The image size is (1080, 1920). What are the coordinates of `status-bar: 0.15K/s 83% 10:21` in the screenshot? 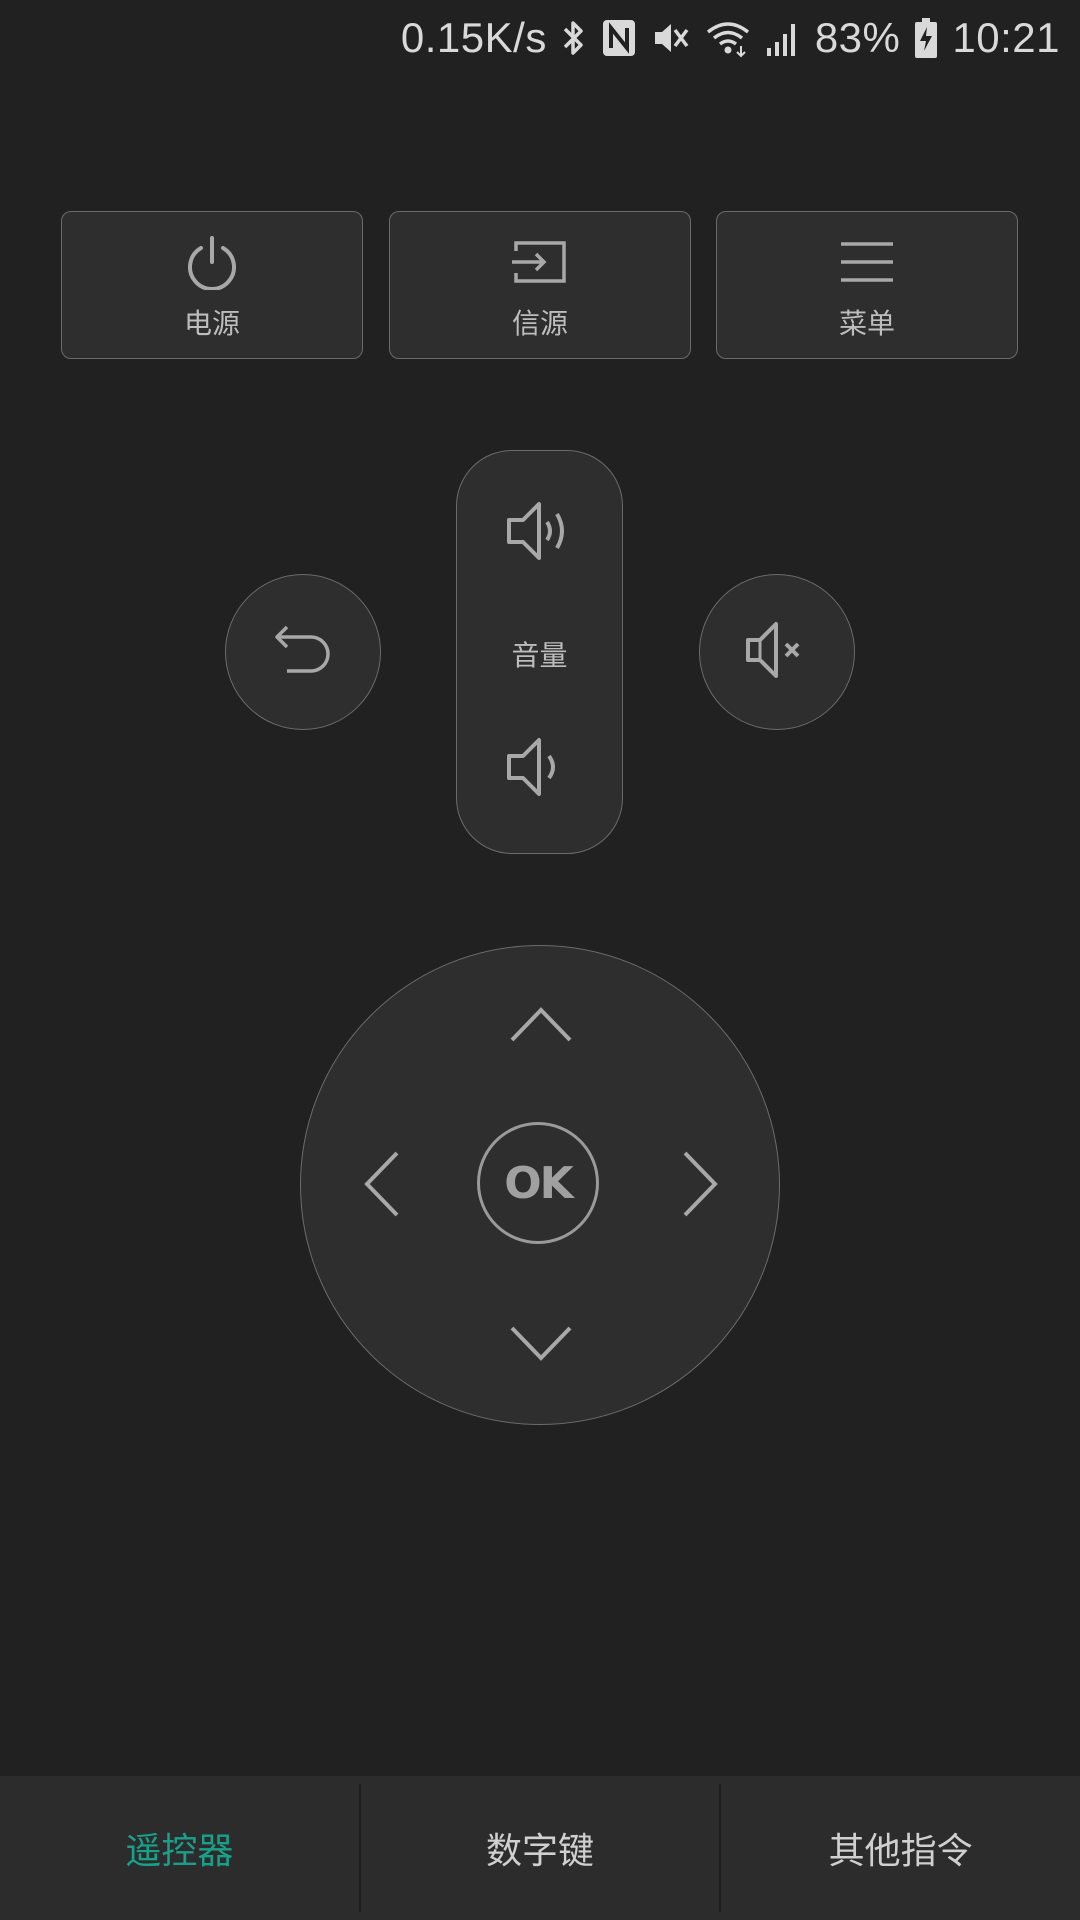 It's located at (540, 38).